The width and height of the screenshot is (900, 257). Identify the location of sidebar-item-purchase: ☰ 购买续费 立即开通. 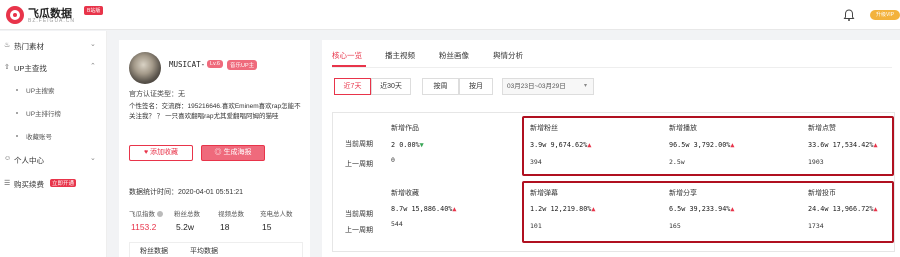
(53, 184).